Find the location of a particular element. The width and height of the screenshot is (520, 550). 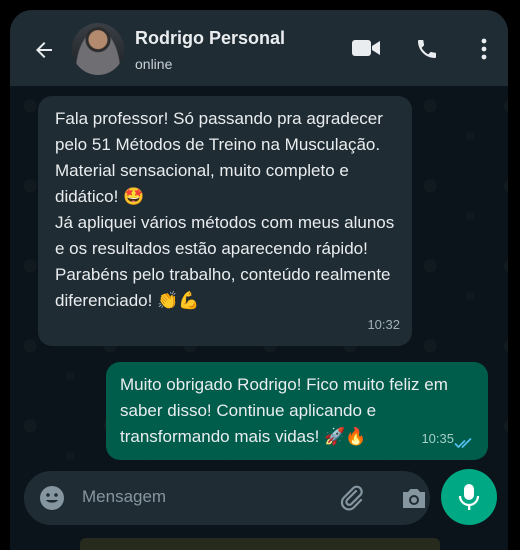

message-time: 10:32 is located at coordinates (383, 324).